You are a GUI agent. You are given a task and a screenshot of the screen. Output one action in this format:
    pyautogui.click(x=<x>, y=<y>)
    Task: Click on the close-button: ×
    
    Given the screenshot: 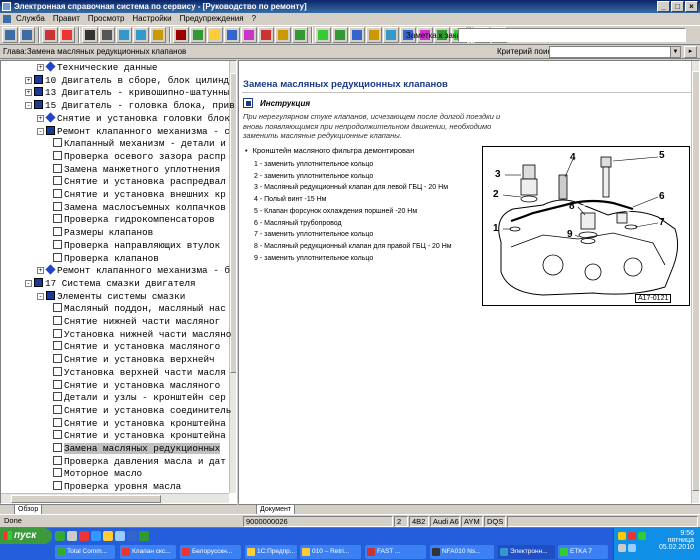 What is the action you would take?
    pyautogui.click(x=691, y=6)
    